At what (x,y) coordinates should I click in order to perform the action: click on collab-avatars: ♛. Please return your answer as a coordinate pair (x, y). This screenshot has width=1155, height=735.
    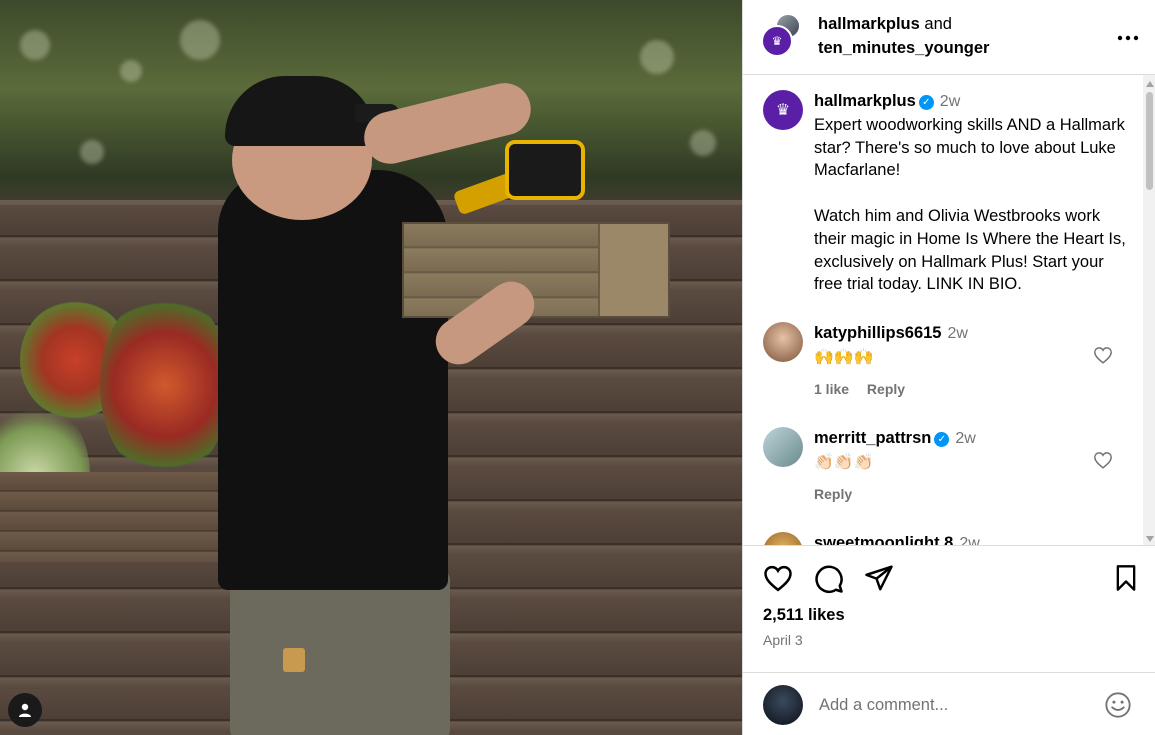
    Looking at the image, I should click on (783, 35).